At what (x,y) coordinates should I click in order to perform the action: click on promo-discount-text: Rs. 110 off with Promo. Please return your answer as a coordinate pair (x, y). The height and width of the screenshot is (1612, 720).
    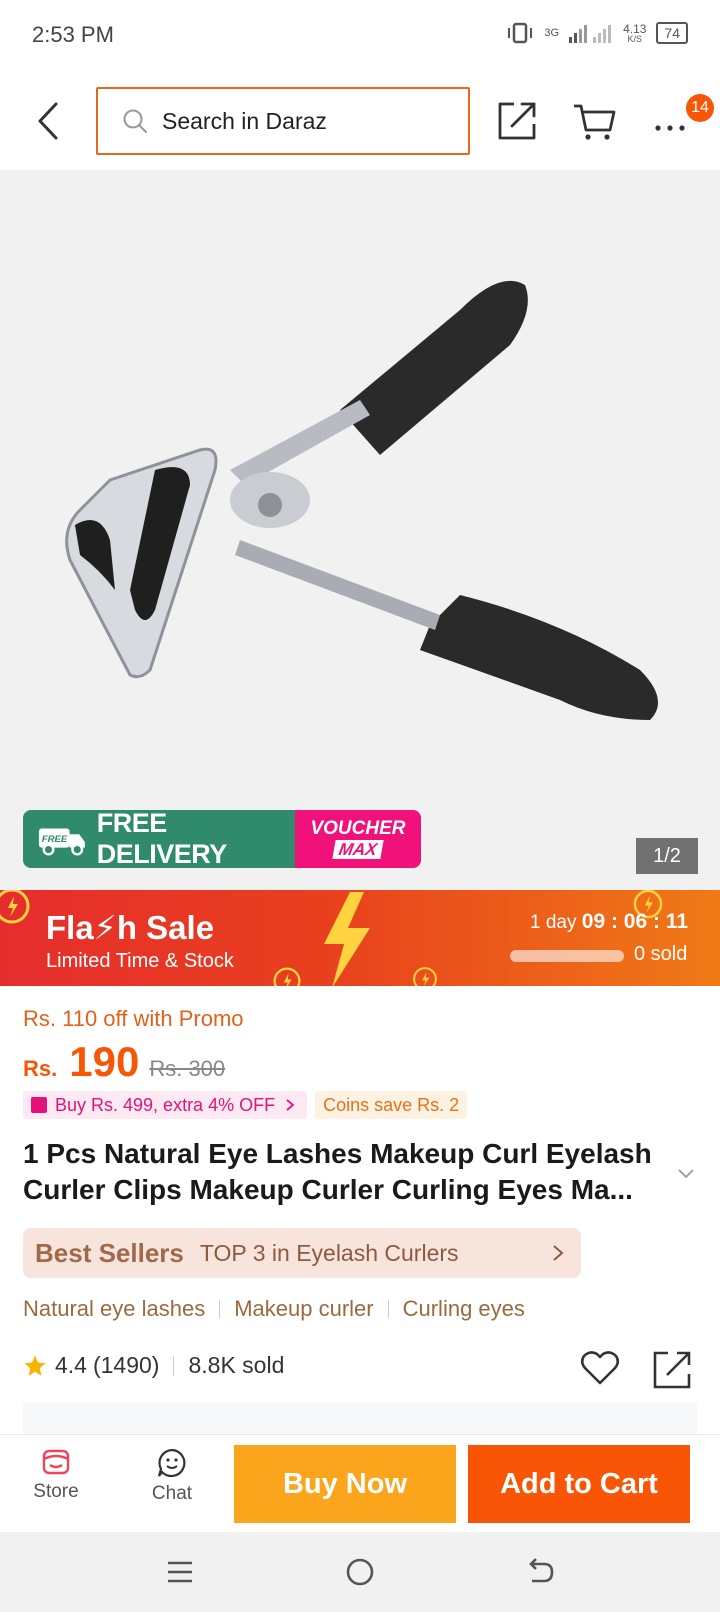
    Looking at the image, I should click on (133, 1018).